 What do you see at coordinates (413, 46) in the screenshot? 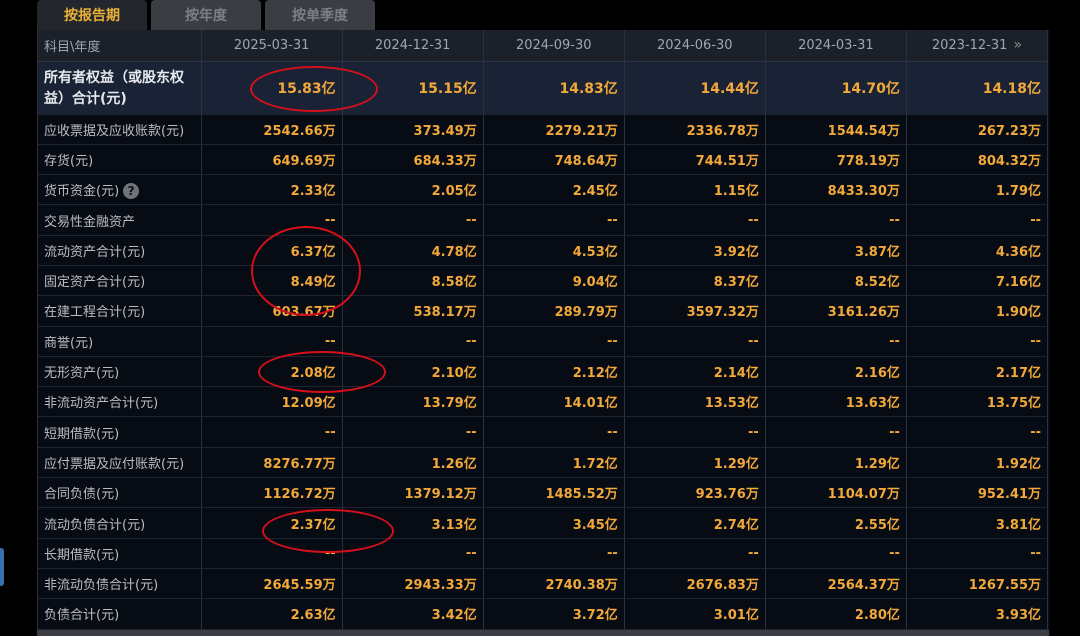
I see `header-date: 2024-12-31` at bounding box center [413, 46].